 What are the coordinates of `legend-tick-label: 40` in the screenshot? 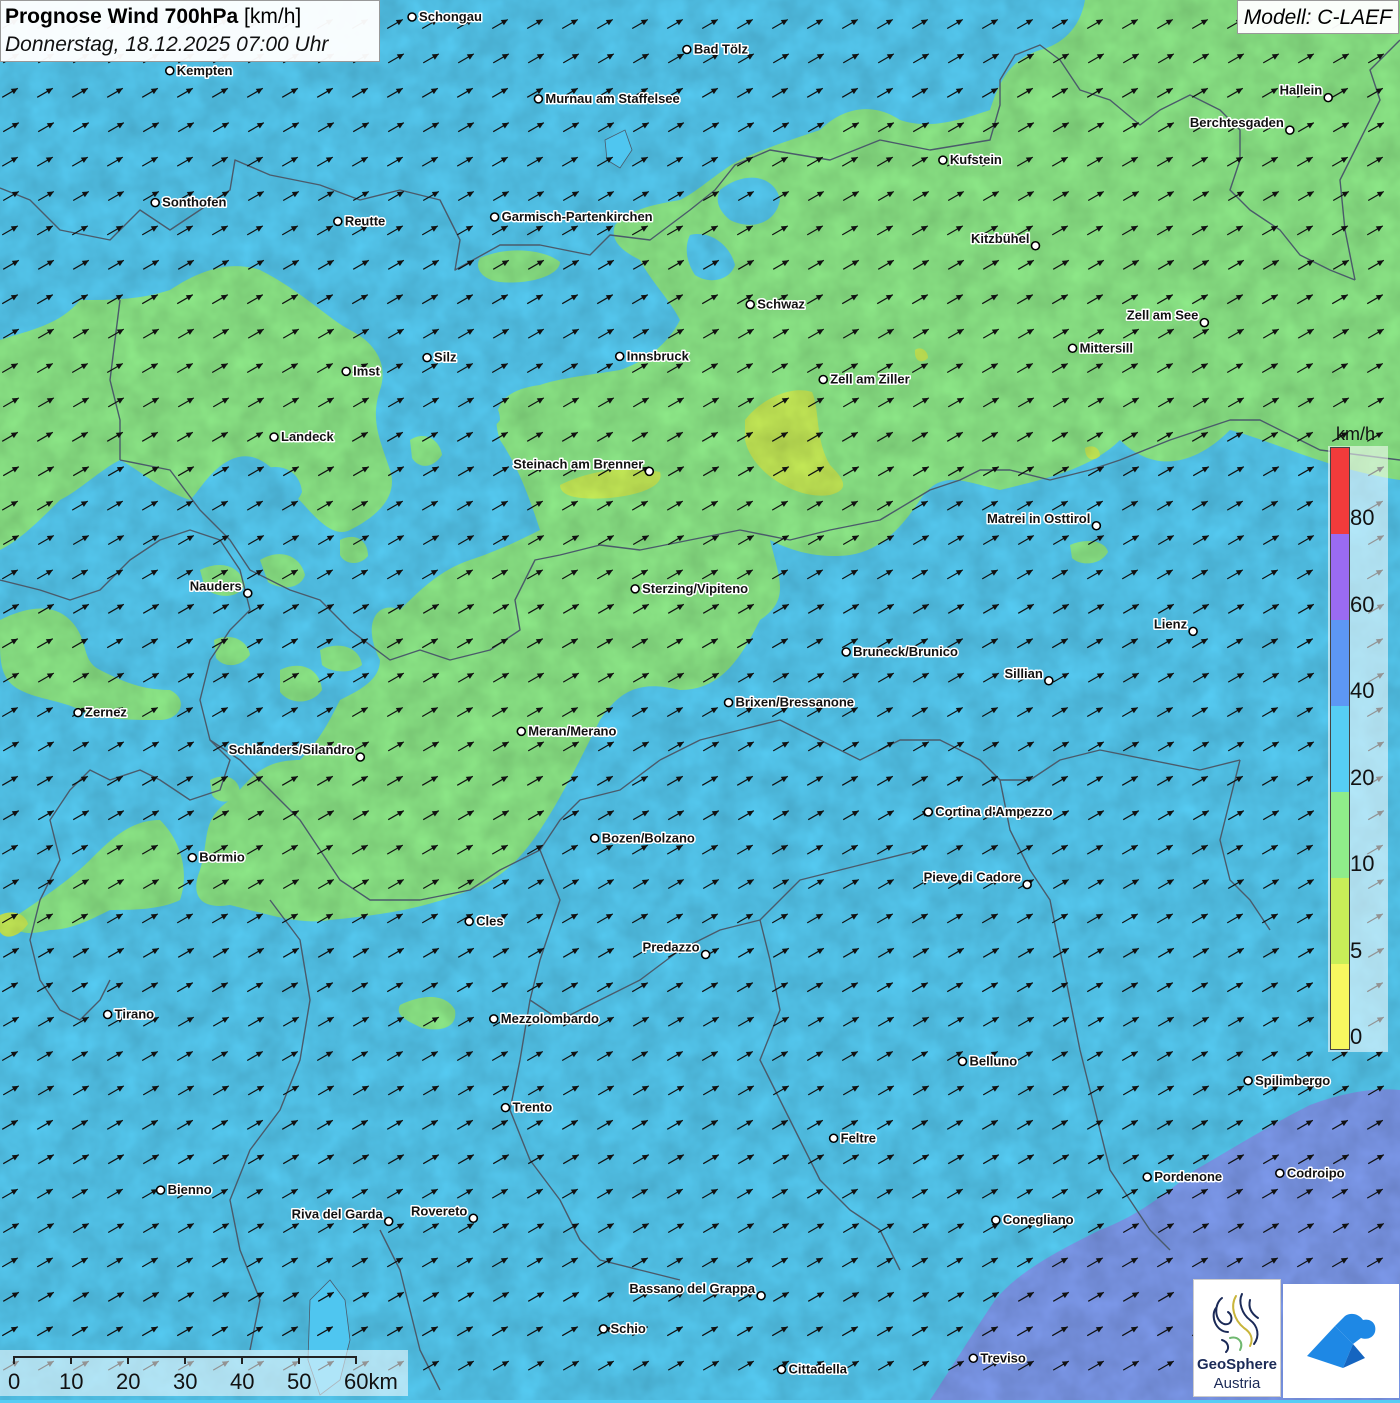 It's located at (1362, 690).